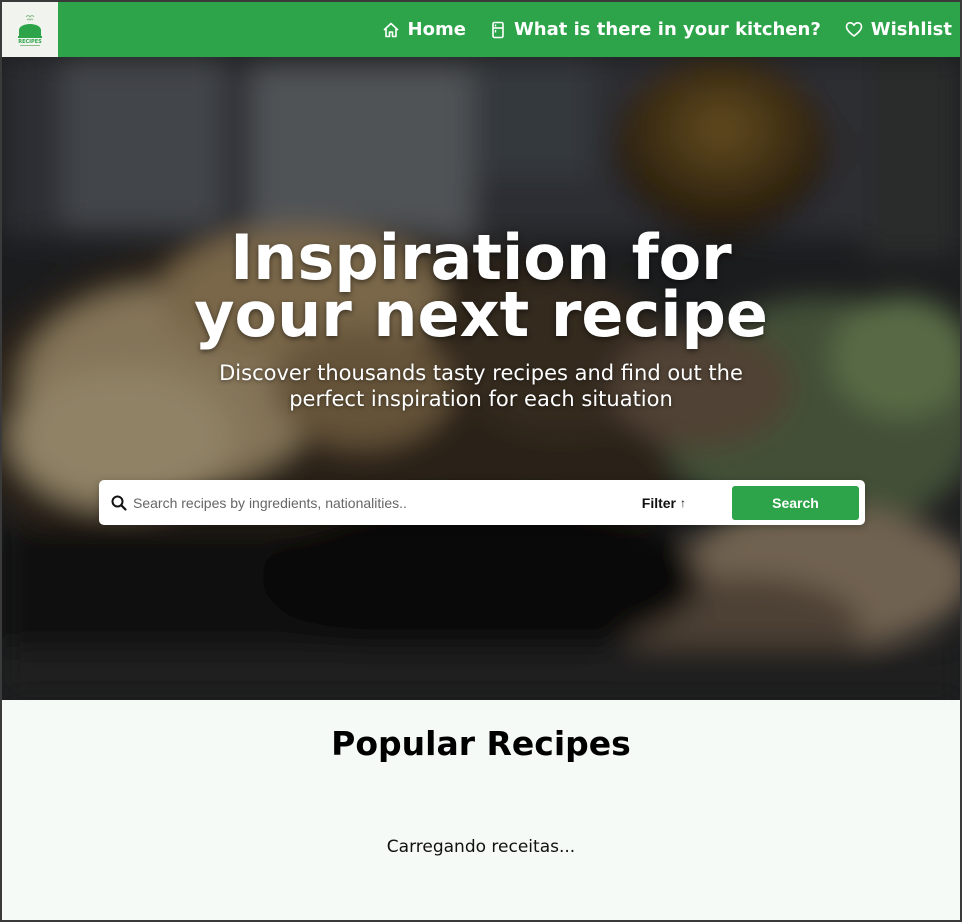  Describe the element at coordinates (658, 502) in the screenshot. I see `filter-label: Filter` at that location.